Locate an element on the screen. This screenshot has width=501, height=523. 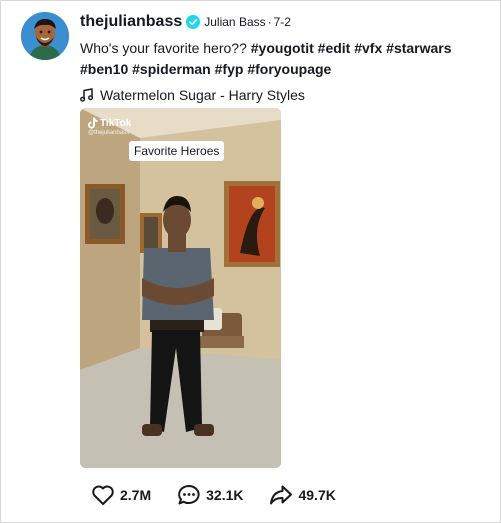
heart-icon is located at coordinates (103, 495).